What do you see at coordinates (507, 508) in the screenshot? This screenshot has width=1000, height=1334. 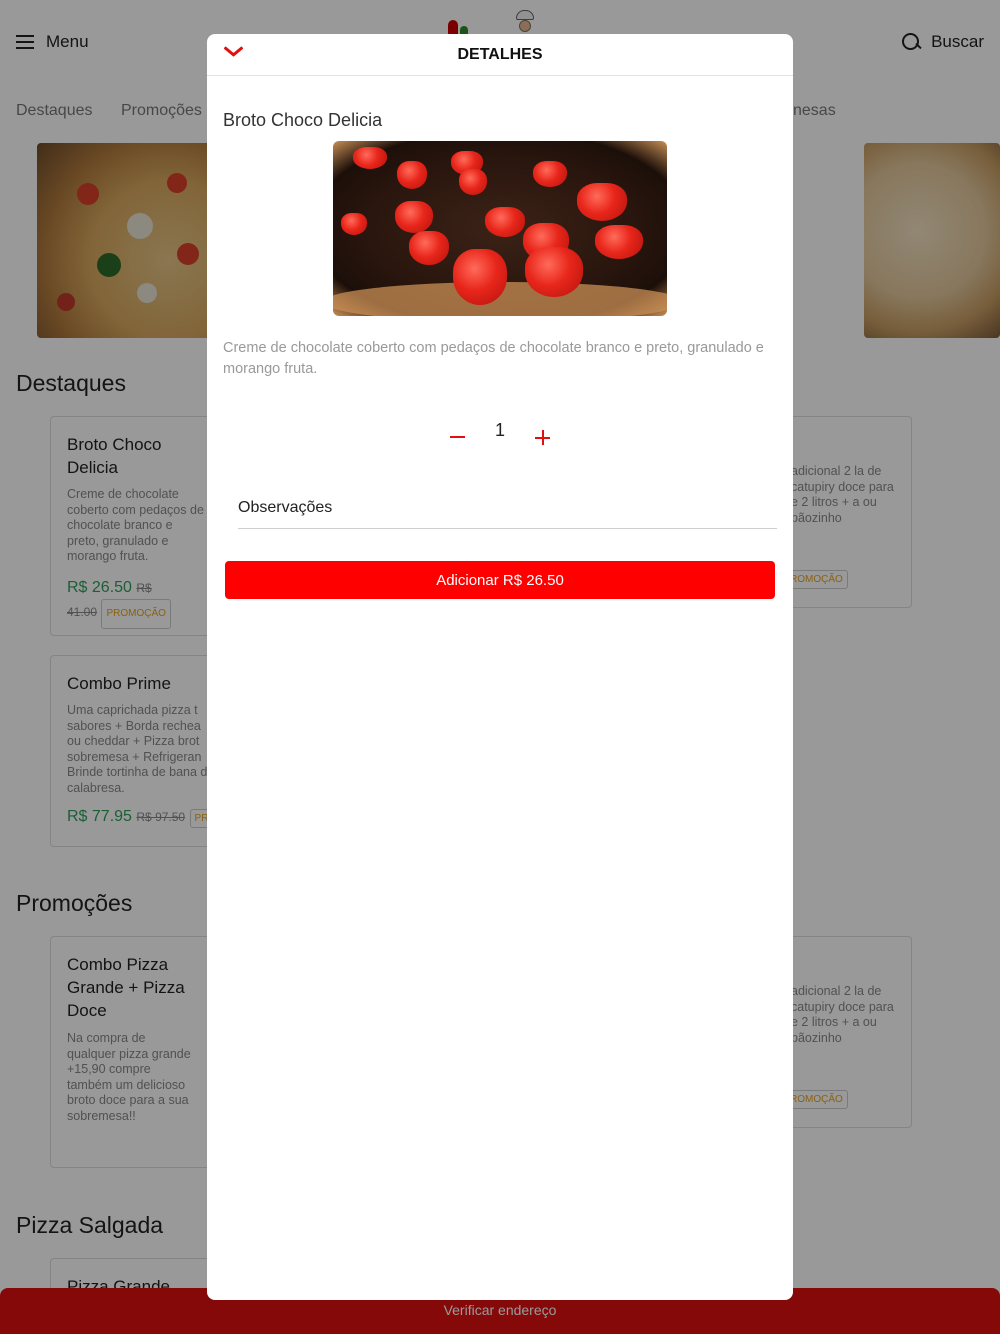 I see `observations-field` at bounding box center [507, 508].